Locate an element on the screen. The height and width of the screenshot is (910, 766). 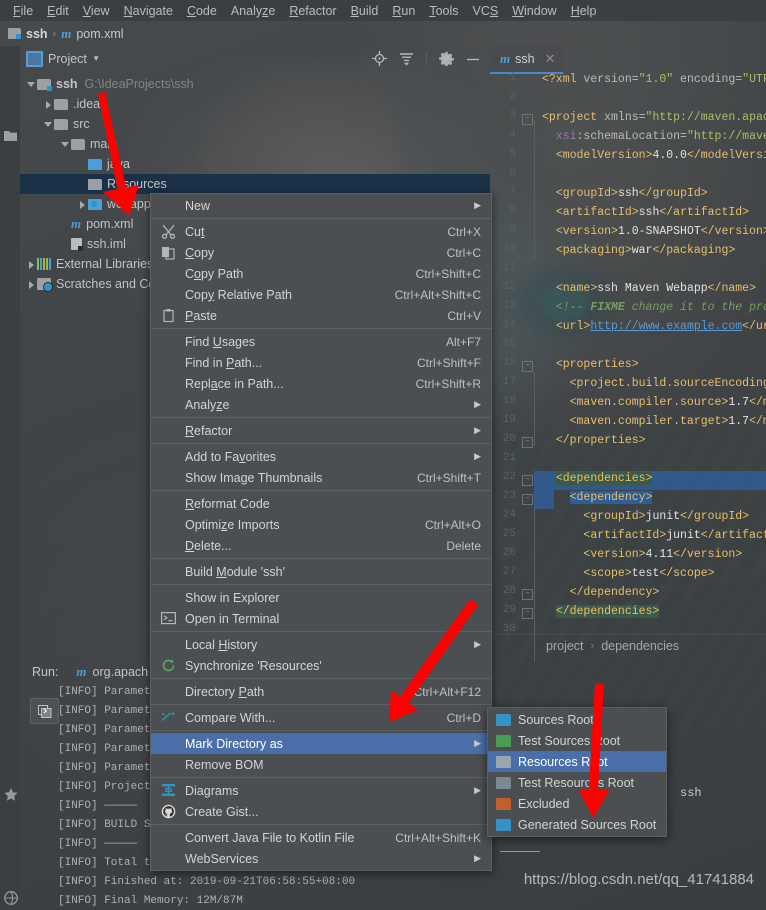
menu-build: Build is located at coordinates (365, 11).